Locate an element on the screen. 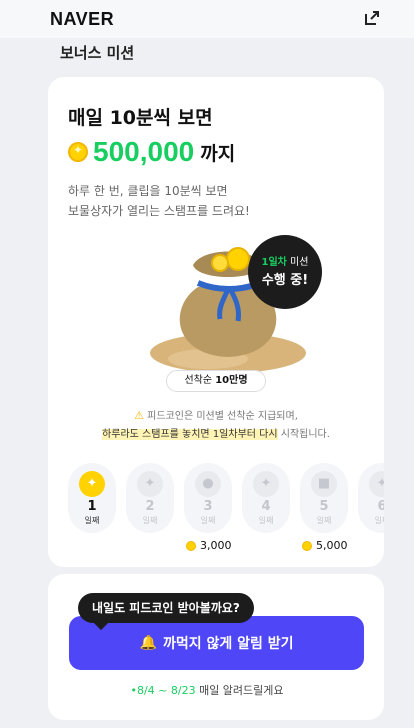  limit-prefix: 선착순 is located at coordinates (200, 380).